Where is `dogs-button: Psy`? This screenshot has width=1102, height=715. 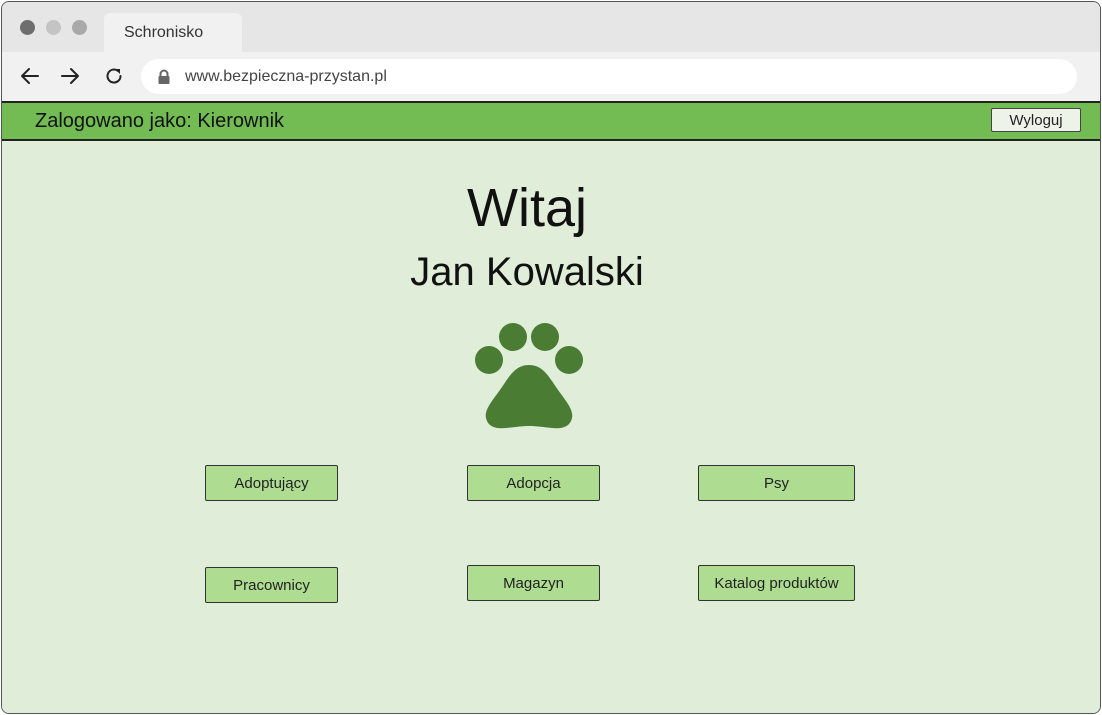
dogs-button: Psy is located at coordinates (776, 483).